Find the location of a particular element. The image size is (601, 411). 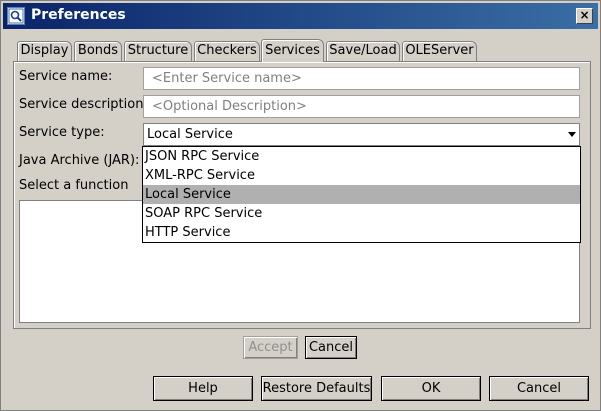

function-label: Select a function is located at coordinates (74, 185).